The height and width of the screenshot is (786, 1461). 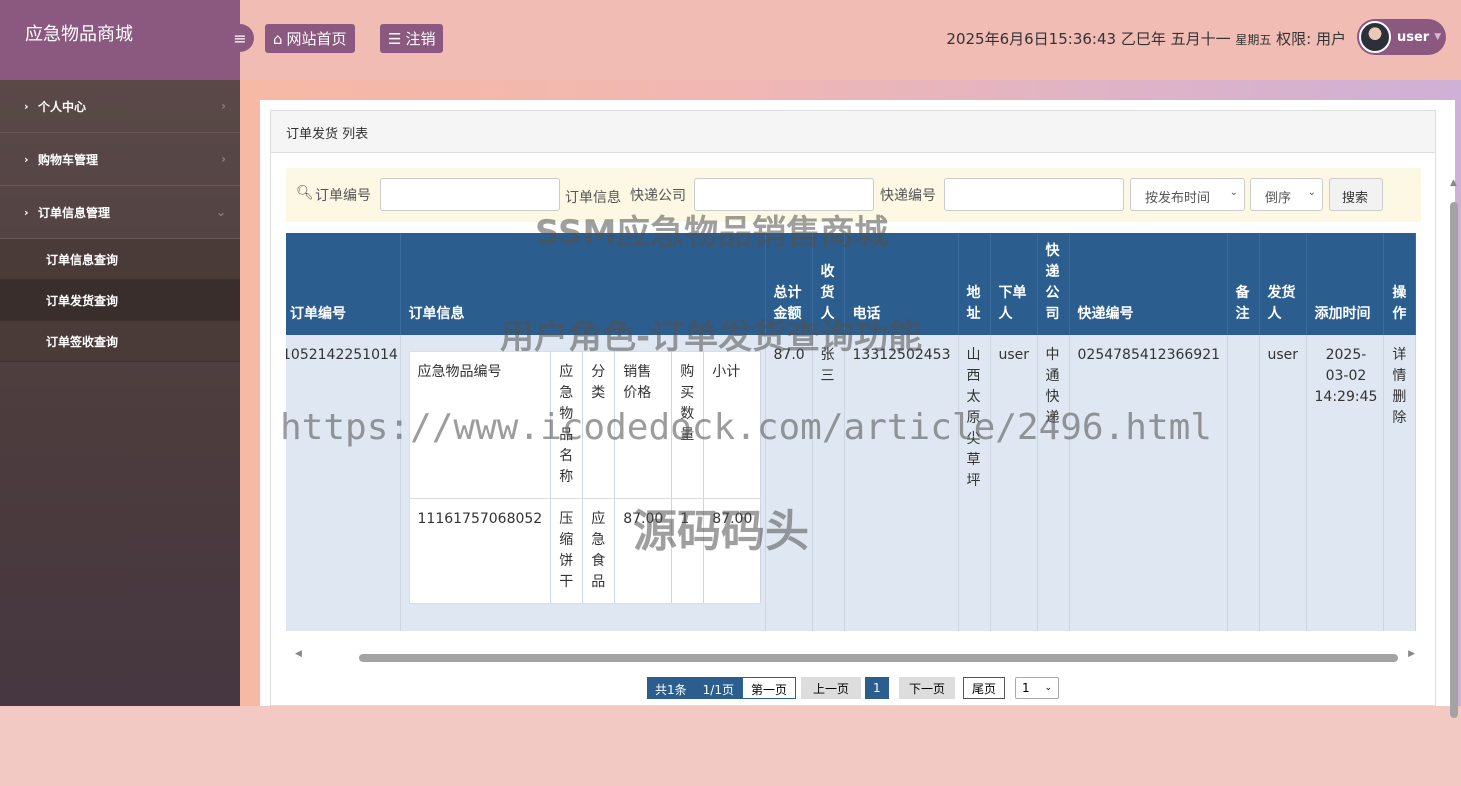 What do you see at coordinates (62, 106) in the screenshot?
I see `sidebar-item-label: 个人中心` at bounding box center [62, 106].